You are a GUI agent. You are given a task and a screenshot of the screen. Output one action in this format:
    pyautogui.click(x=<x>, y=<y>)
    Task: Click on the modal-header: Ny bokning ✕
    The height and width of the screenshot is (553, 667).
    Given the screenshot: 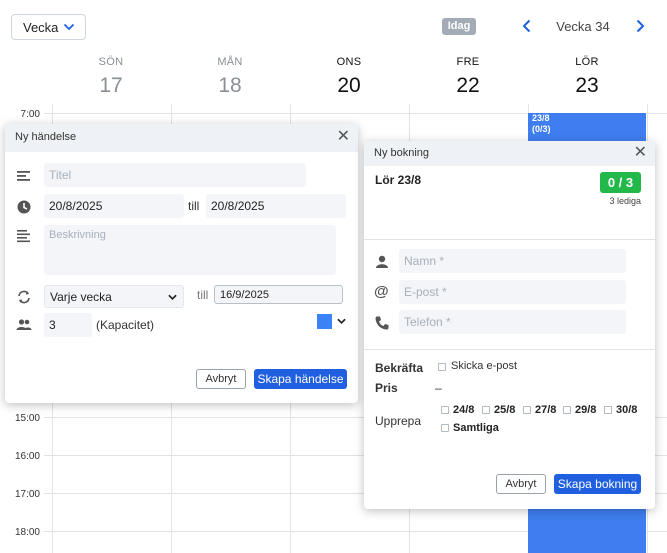 What is the action you would take?
    pyautogui.click(x=509, y=153)
    